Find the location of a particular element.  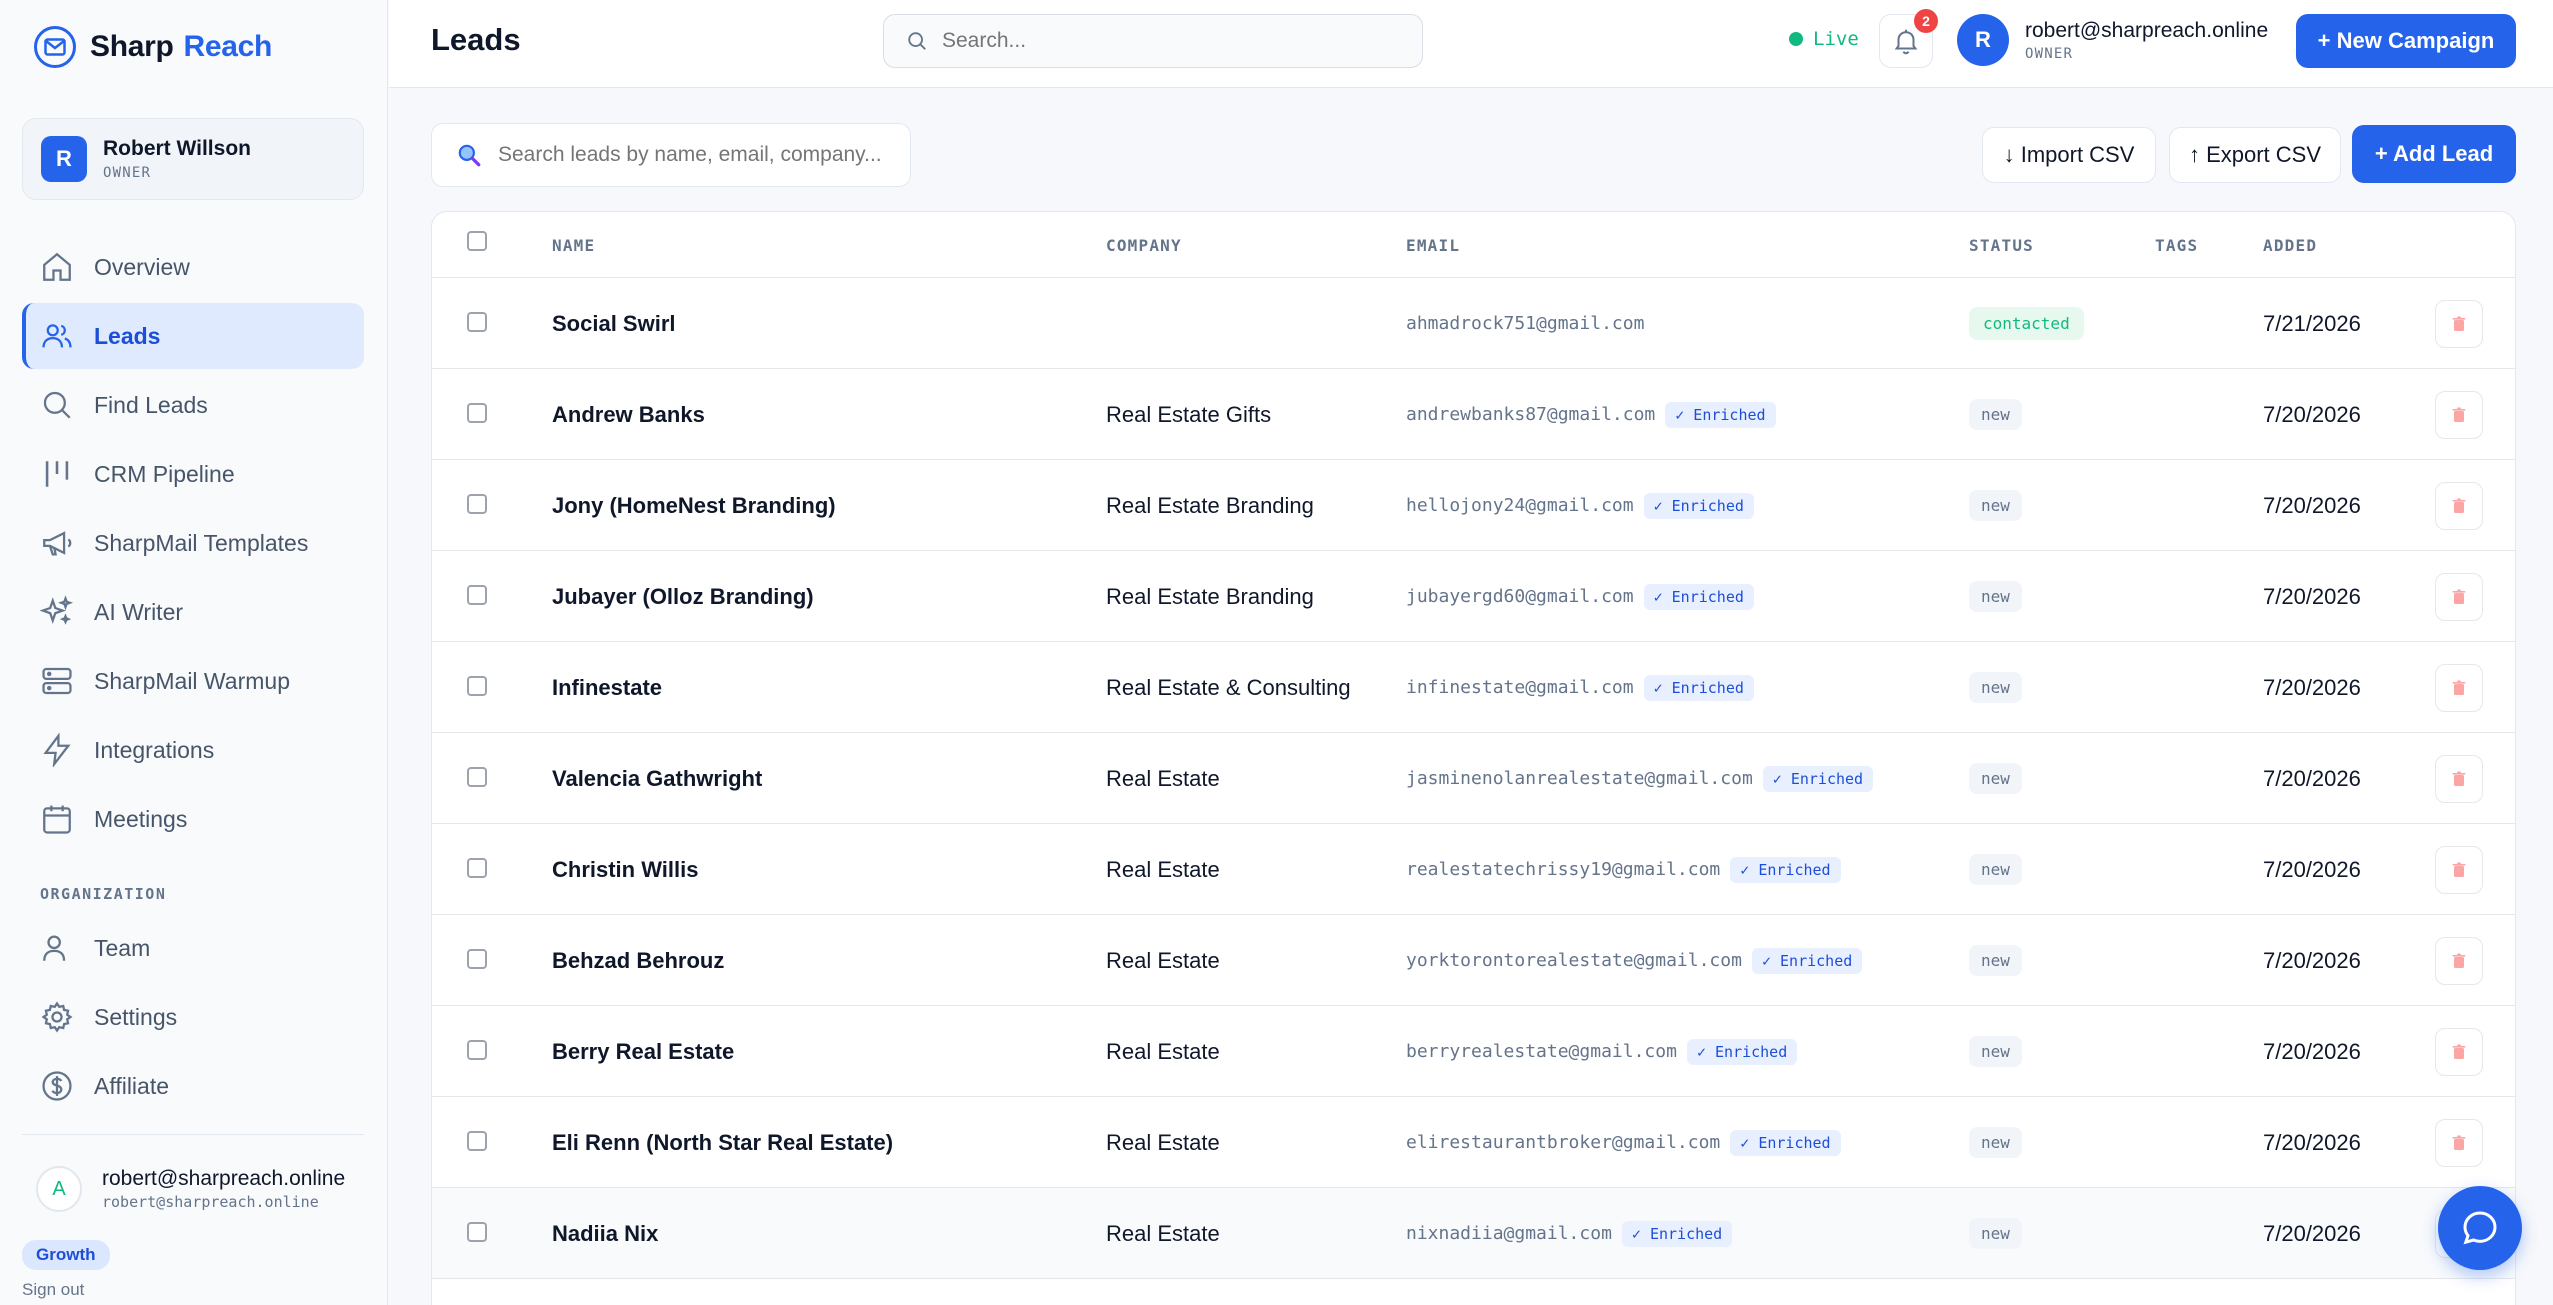

sidebar-item-integrations: Integrations is located at coordinates (193, 750).